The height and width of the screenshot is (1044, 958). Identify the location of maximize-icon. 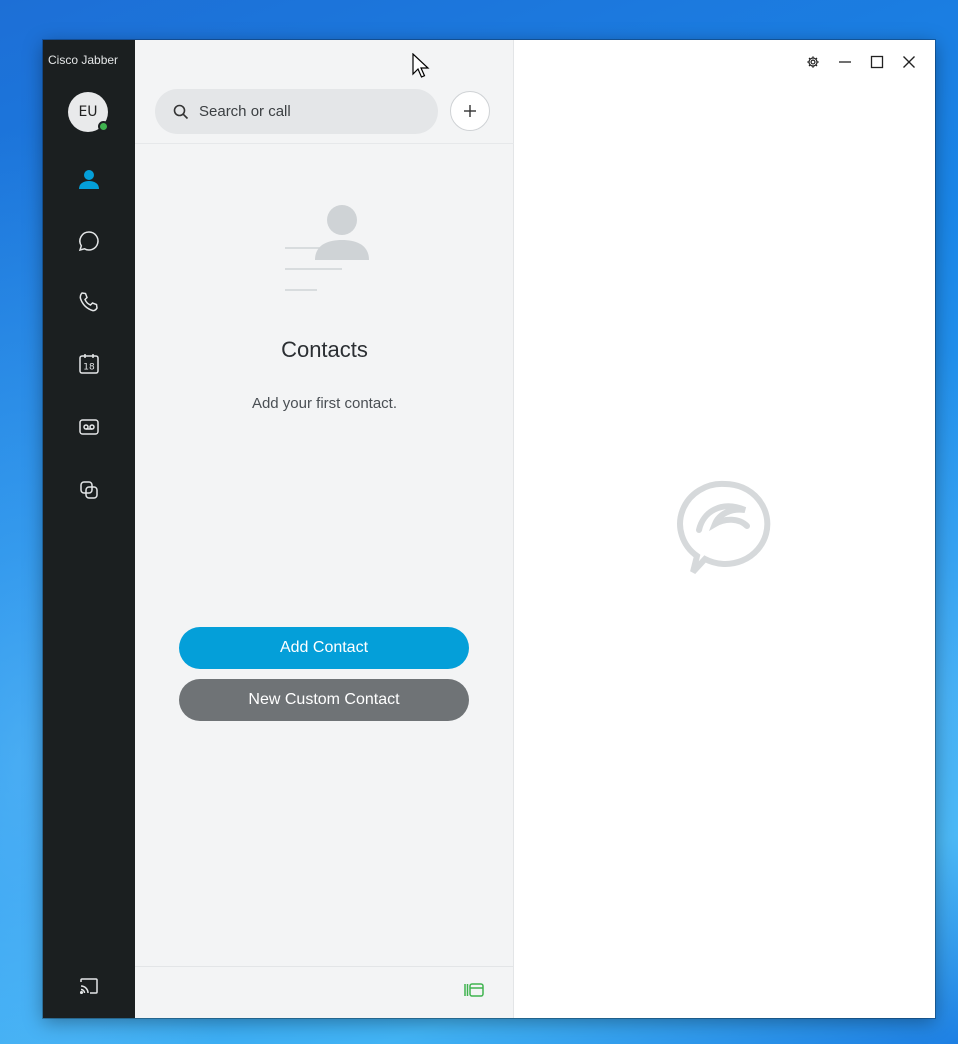
(877, 62).